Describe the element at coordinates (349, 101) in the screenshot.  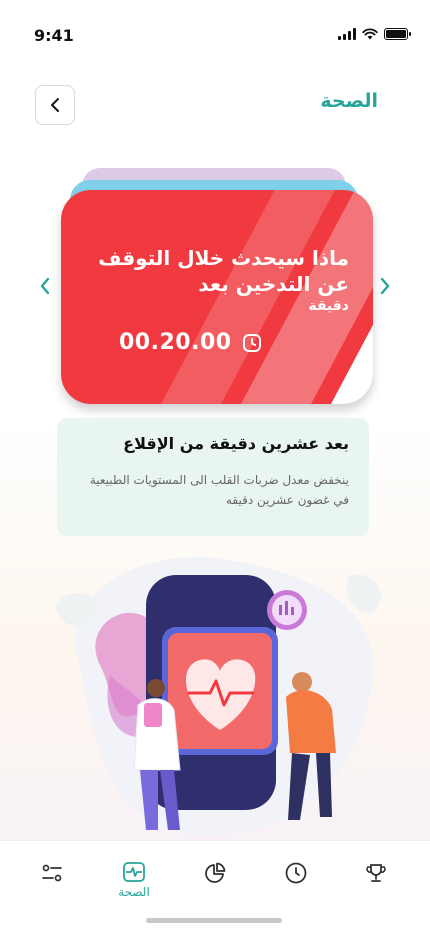
I see `page-title: الصحة` at that location.